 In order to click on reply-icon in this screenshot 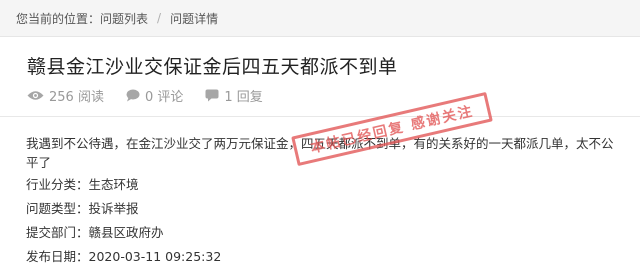, I will do `click(212, 95)`.